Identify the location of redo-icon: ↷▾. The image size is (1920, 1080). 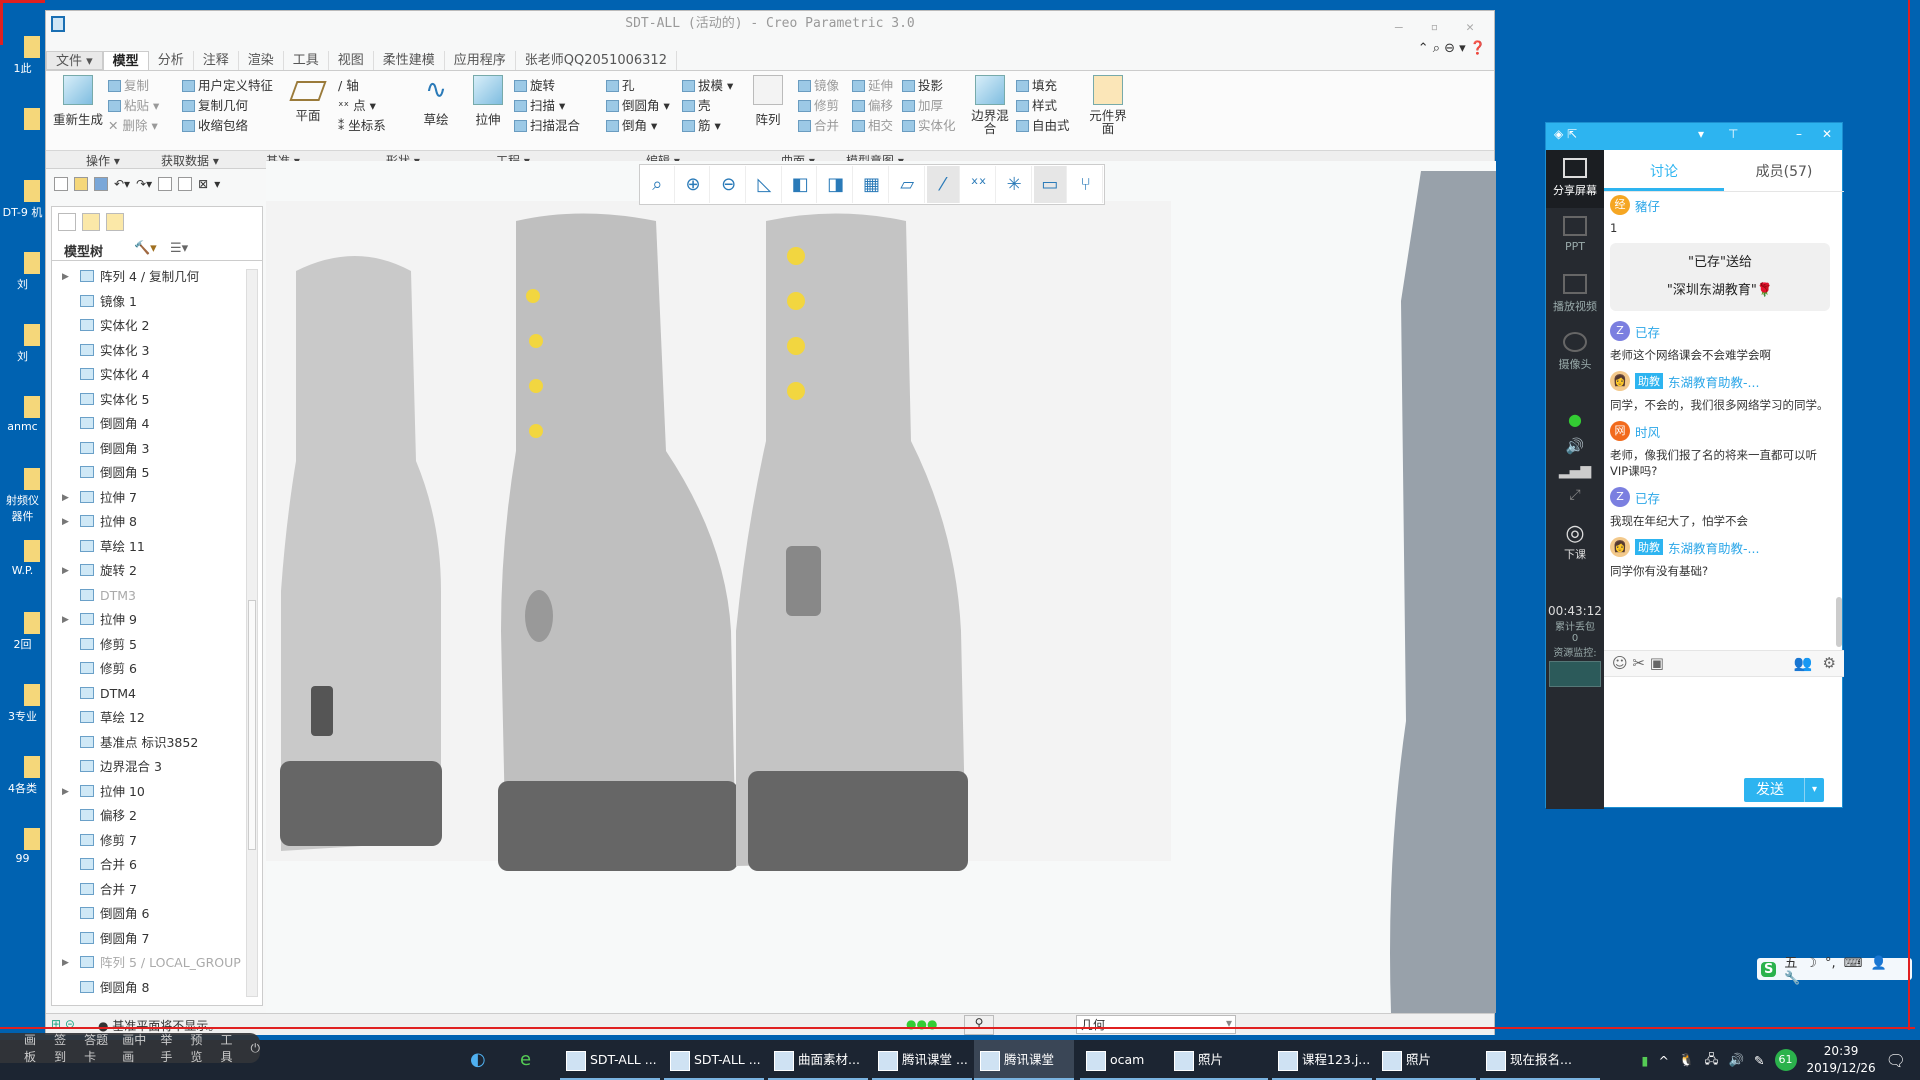
(144, 184).